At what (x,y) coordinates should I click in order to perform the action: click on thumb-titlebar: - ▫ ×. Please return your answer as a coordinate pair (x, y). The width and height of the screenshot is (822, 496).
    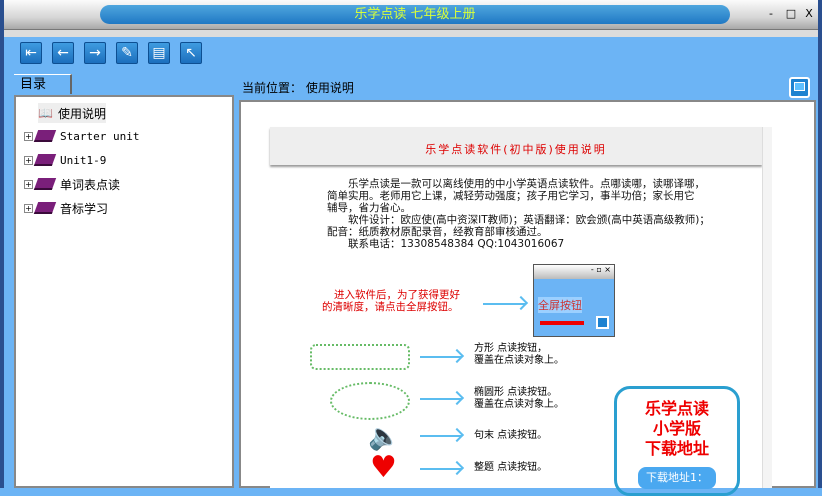
    Looking at the image, I should click on (574, 272).